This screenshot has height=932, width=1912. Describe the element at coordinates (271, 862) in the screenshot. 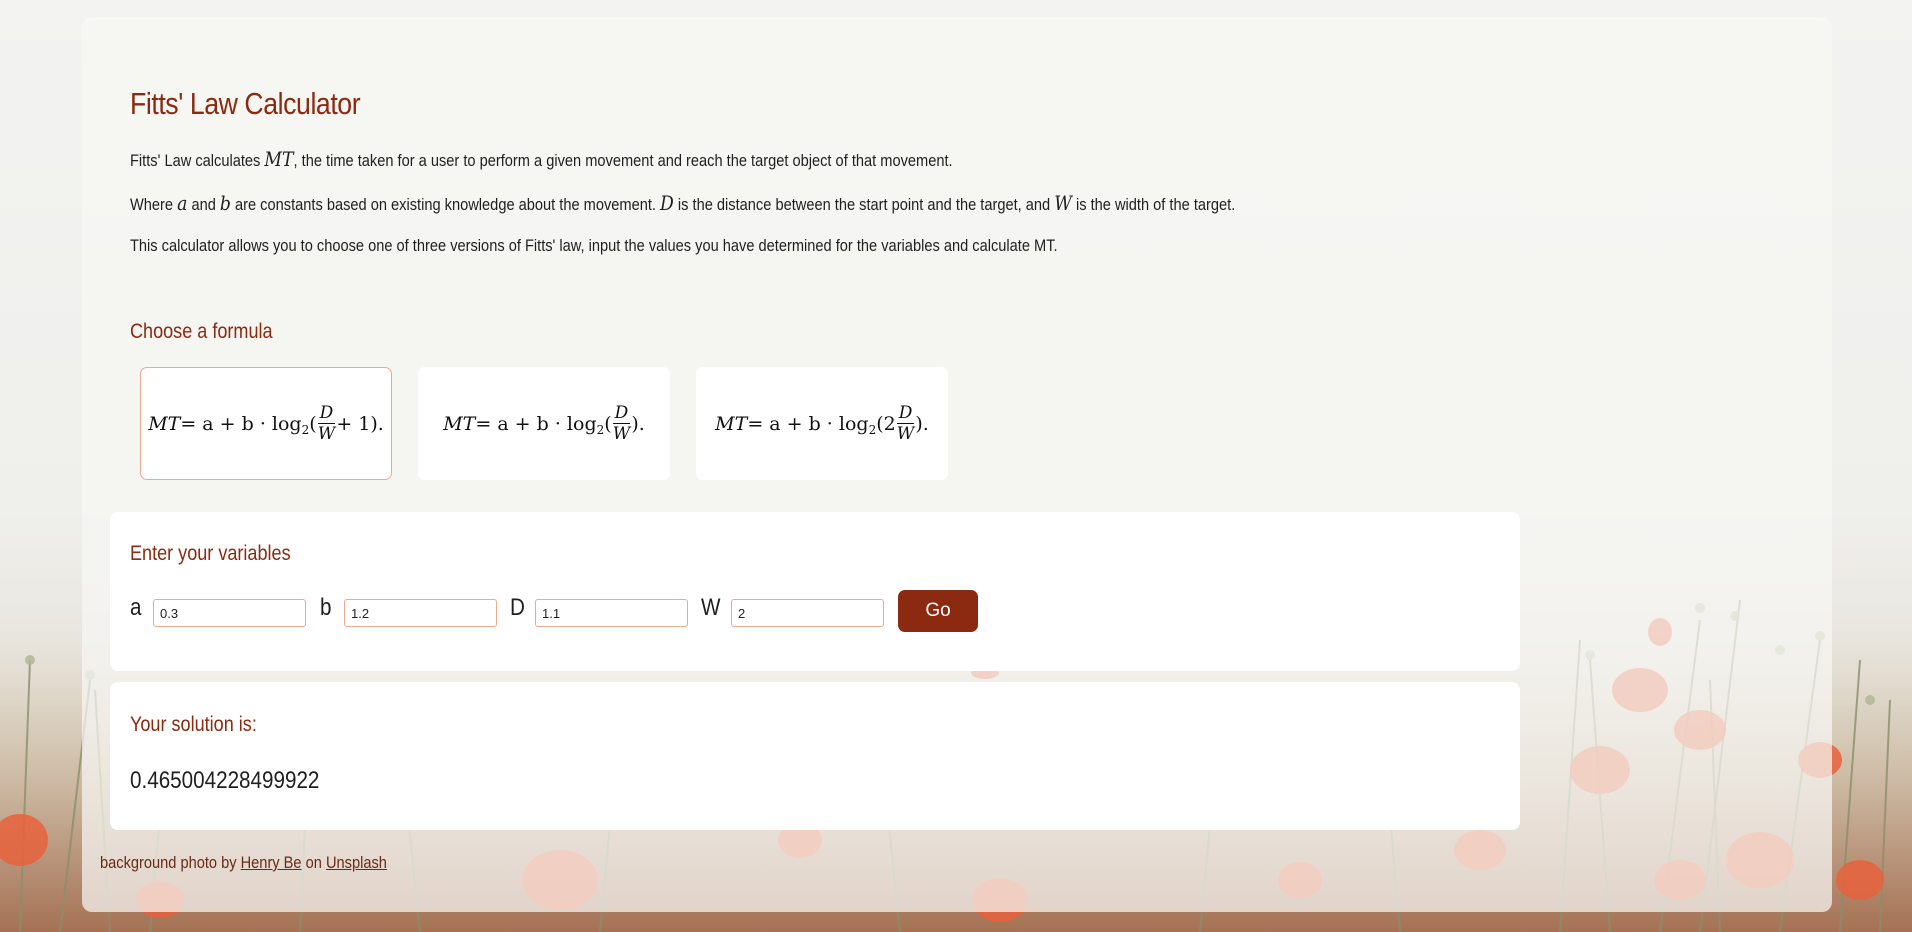

I see `author-link: Henry Be` at that location.